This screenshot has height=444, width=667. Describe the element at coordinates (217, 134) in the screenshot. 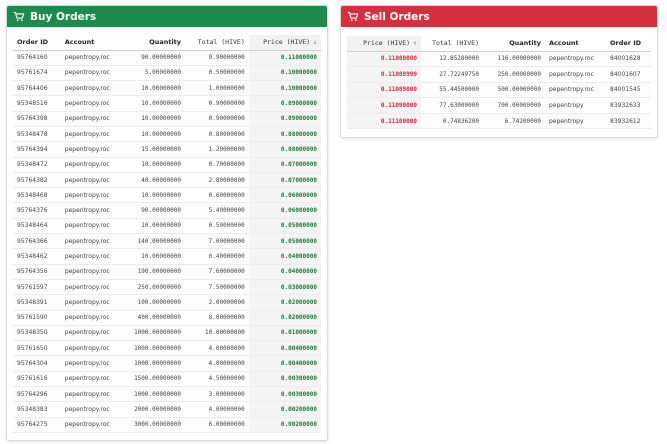

I see `total-cell: 0.80000000` at that location.